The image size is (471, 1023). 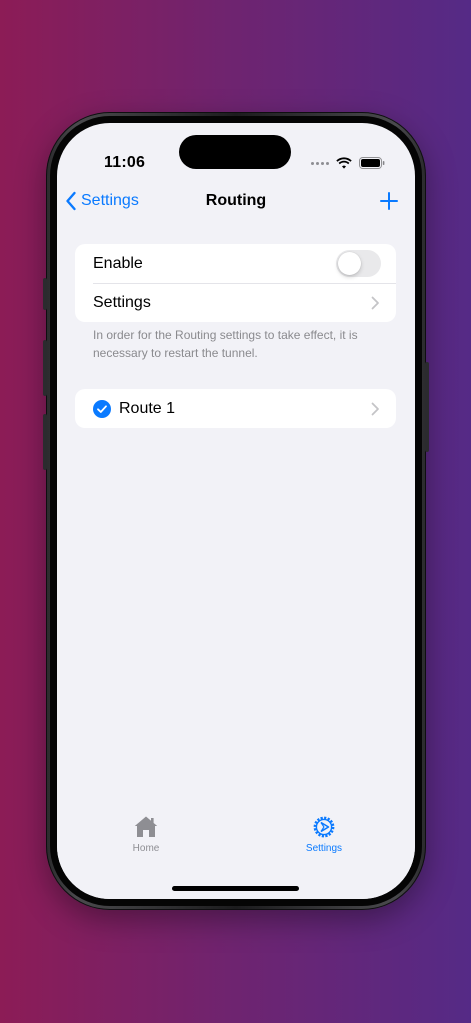 I want to click on battery-icon, so click(x=372, y=163).